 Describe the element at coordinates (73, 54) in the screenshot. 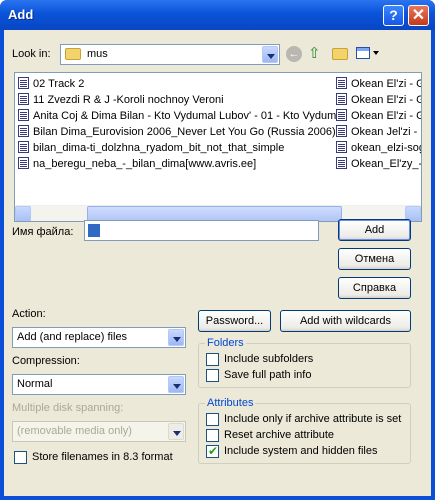

I see `folder-icon` at that location.